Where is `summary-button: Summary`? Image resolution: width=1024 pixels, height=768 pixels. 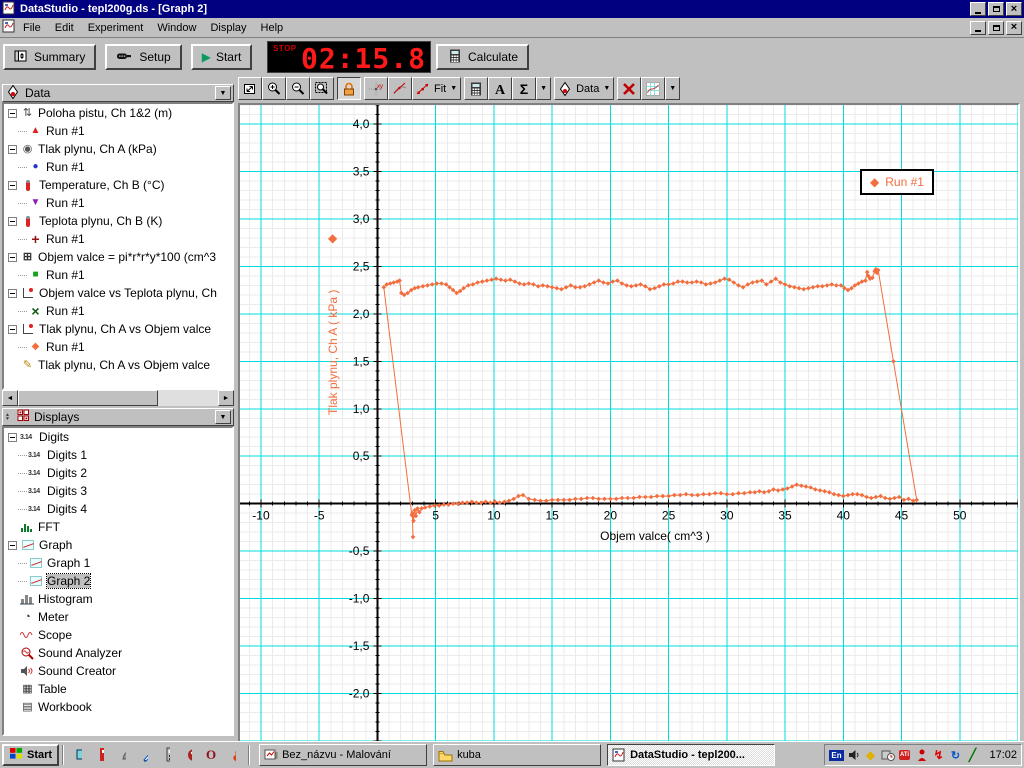 summary-button: Summary is located at coordinates (50, 57).